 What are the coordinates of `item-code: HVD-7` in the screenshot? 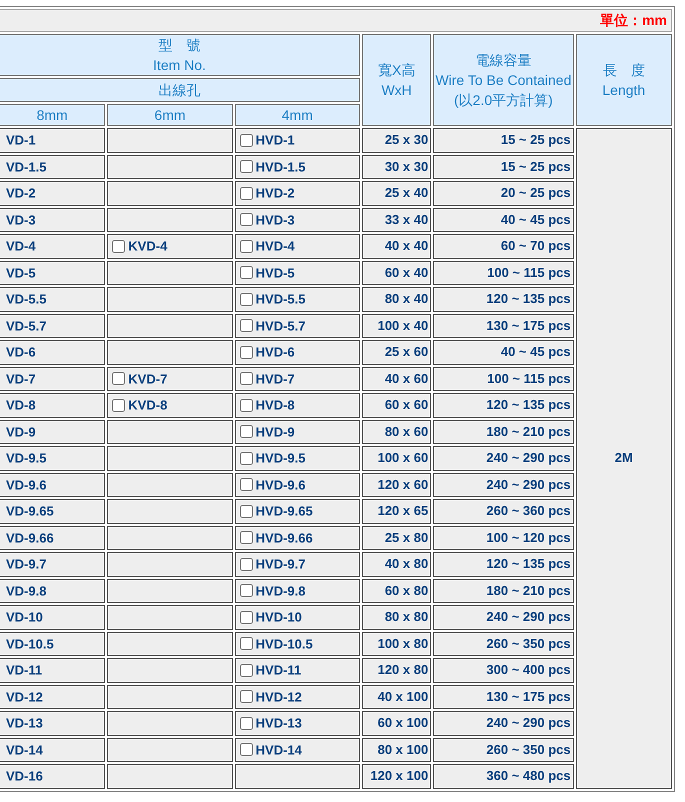 It's located at (275, 378).